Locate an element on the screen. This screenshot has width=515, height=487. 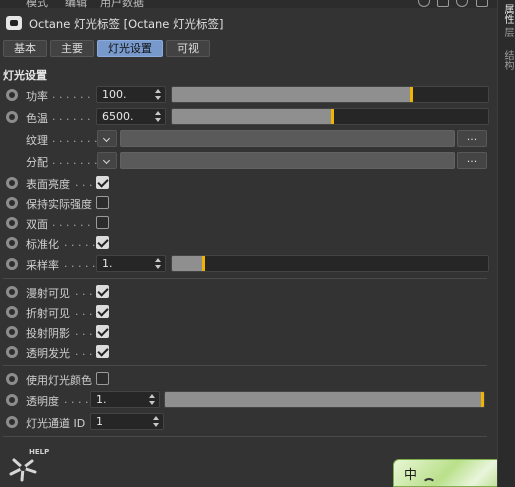
param-label: 色温 is located at coordinates (37, 118).